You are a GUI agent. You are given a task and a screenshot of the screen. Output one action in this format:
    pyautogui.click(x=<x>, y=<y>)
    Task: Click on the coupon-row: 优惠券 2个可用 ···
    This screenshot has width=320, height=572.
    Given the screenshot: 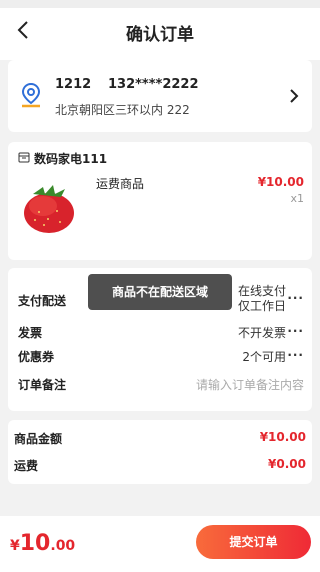 What is the action you would take?
    pyautogui.click(x=161, y=356)
    